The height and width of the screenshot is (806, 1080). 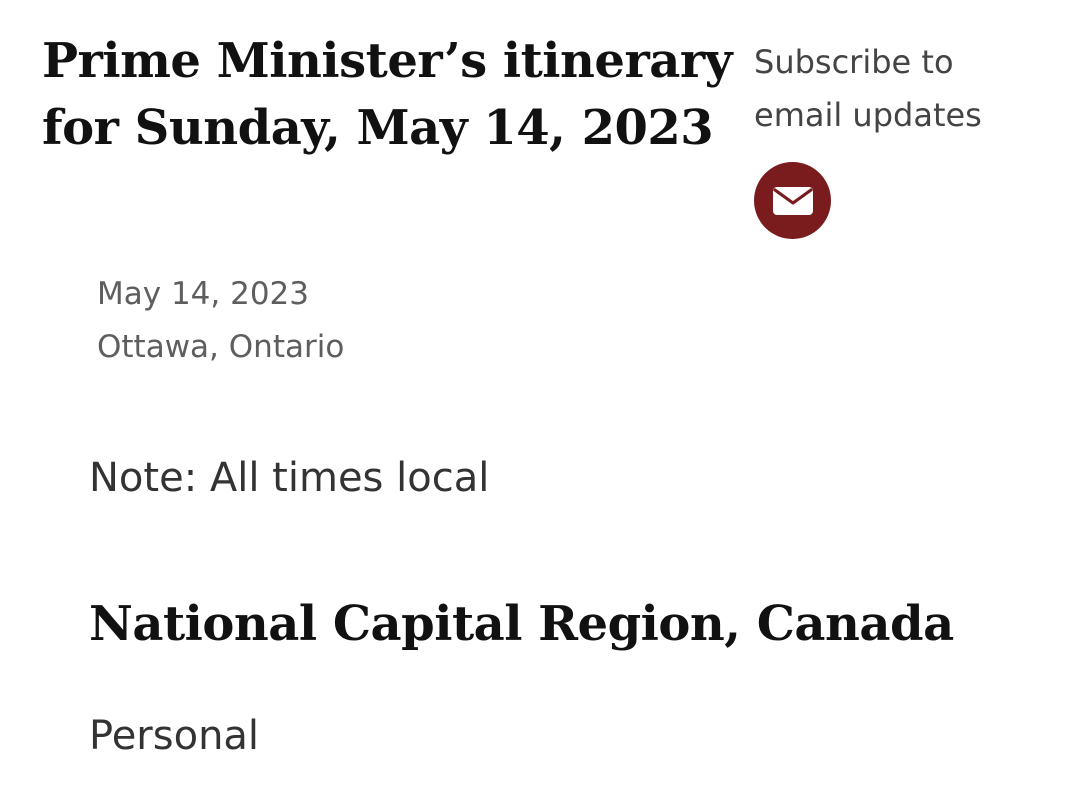 What do you see at coordinates (220, 321) in the screenshot?
I see `article-meta: May 14, 2023 Ottawa, Ontario` at bounding box center [220, 321].